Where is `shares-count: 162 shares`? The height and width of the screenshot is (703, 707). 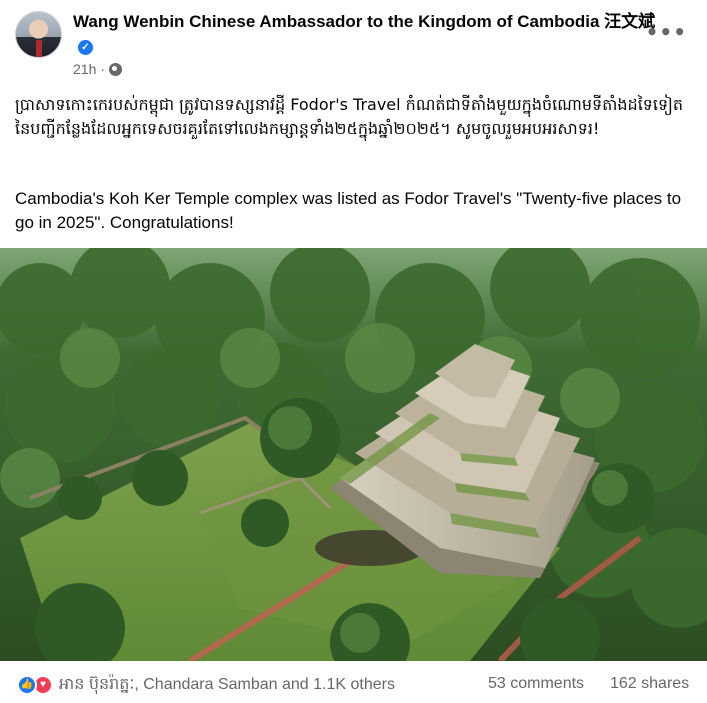
shares-count: 162 shares is located at coordinates (649, 684).